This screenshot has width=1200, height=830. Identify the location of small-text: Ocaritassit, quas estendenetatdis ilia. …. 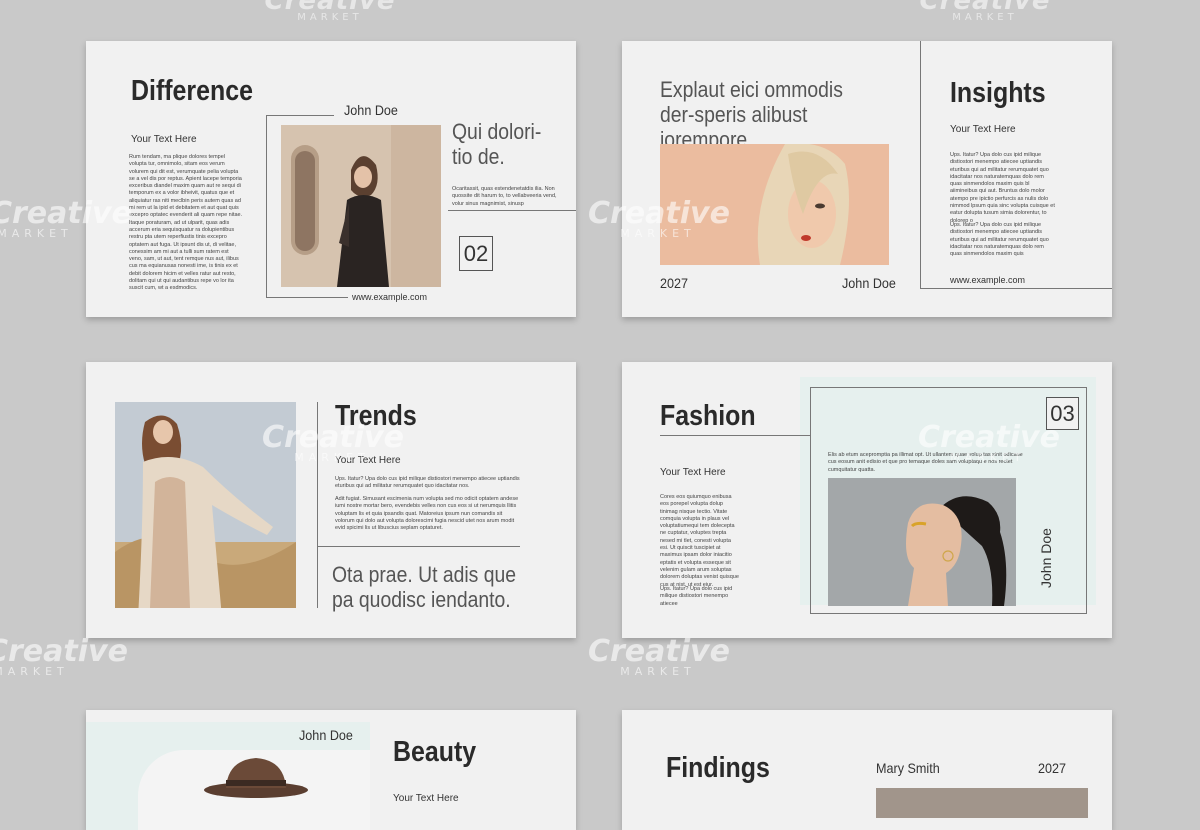
(504, 196).